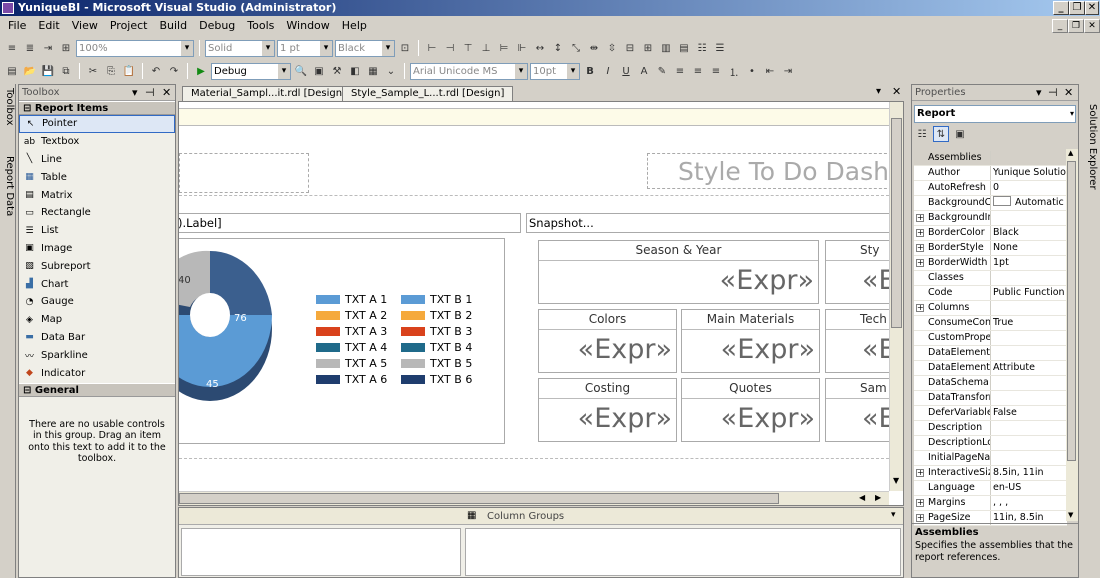 This screenshot has width=1100, height=578. What do you see at coordinates (666, 48) in the screenshot?
I see `bring-front-icon: ▥` at bounding box center [666, 48].